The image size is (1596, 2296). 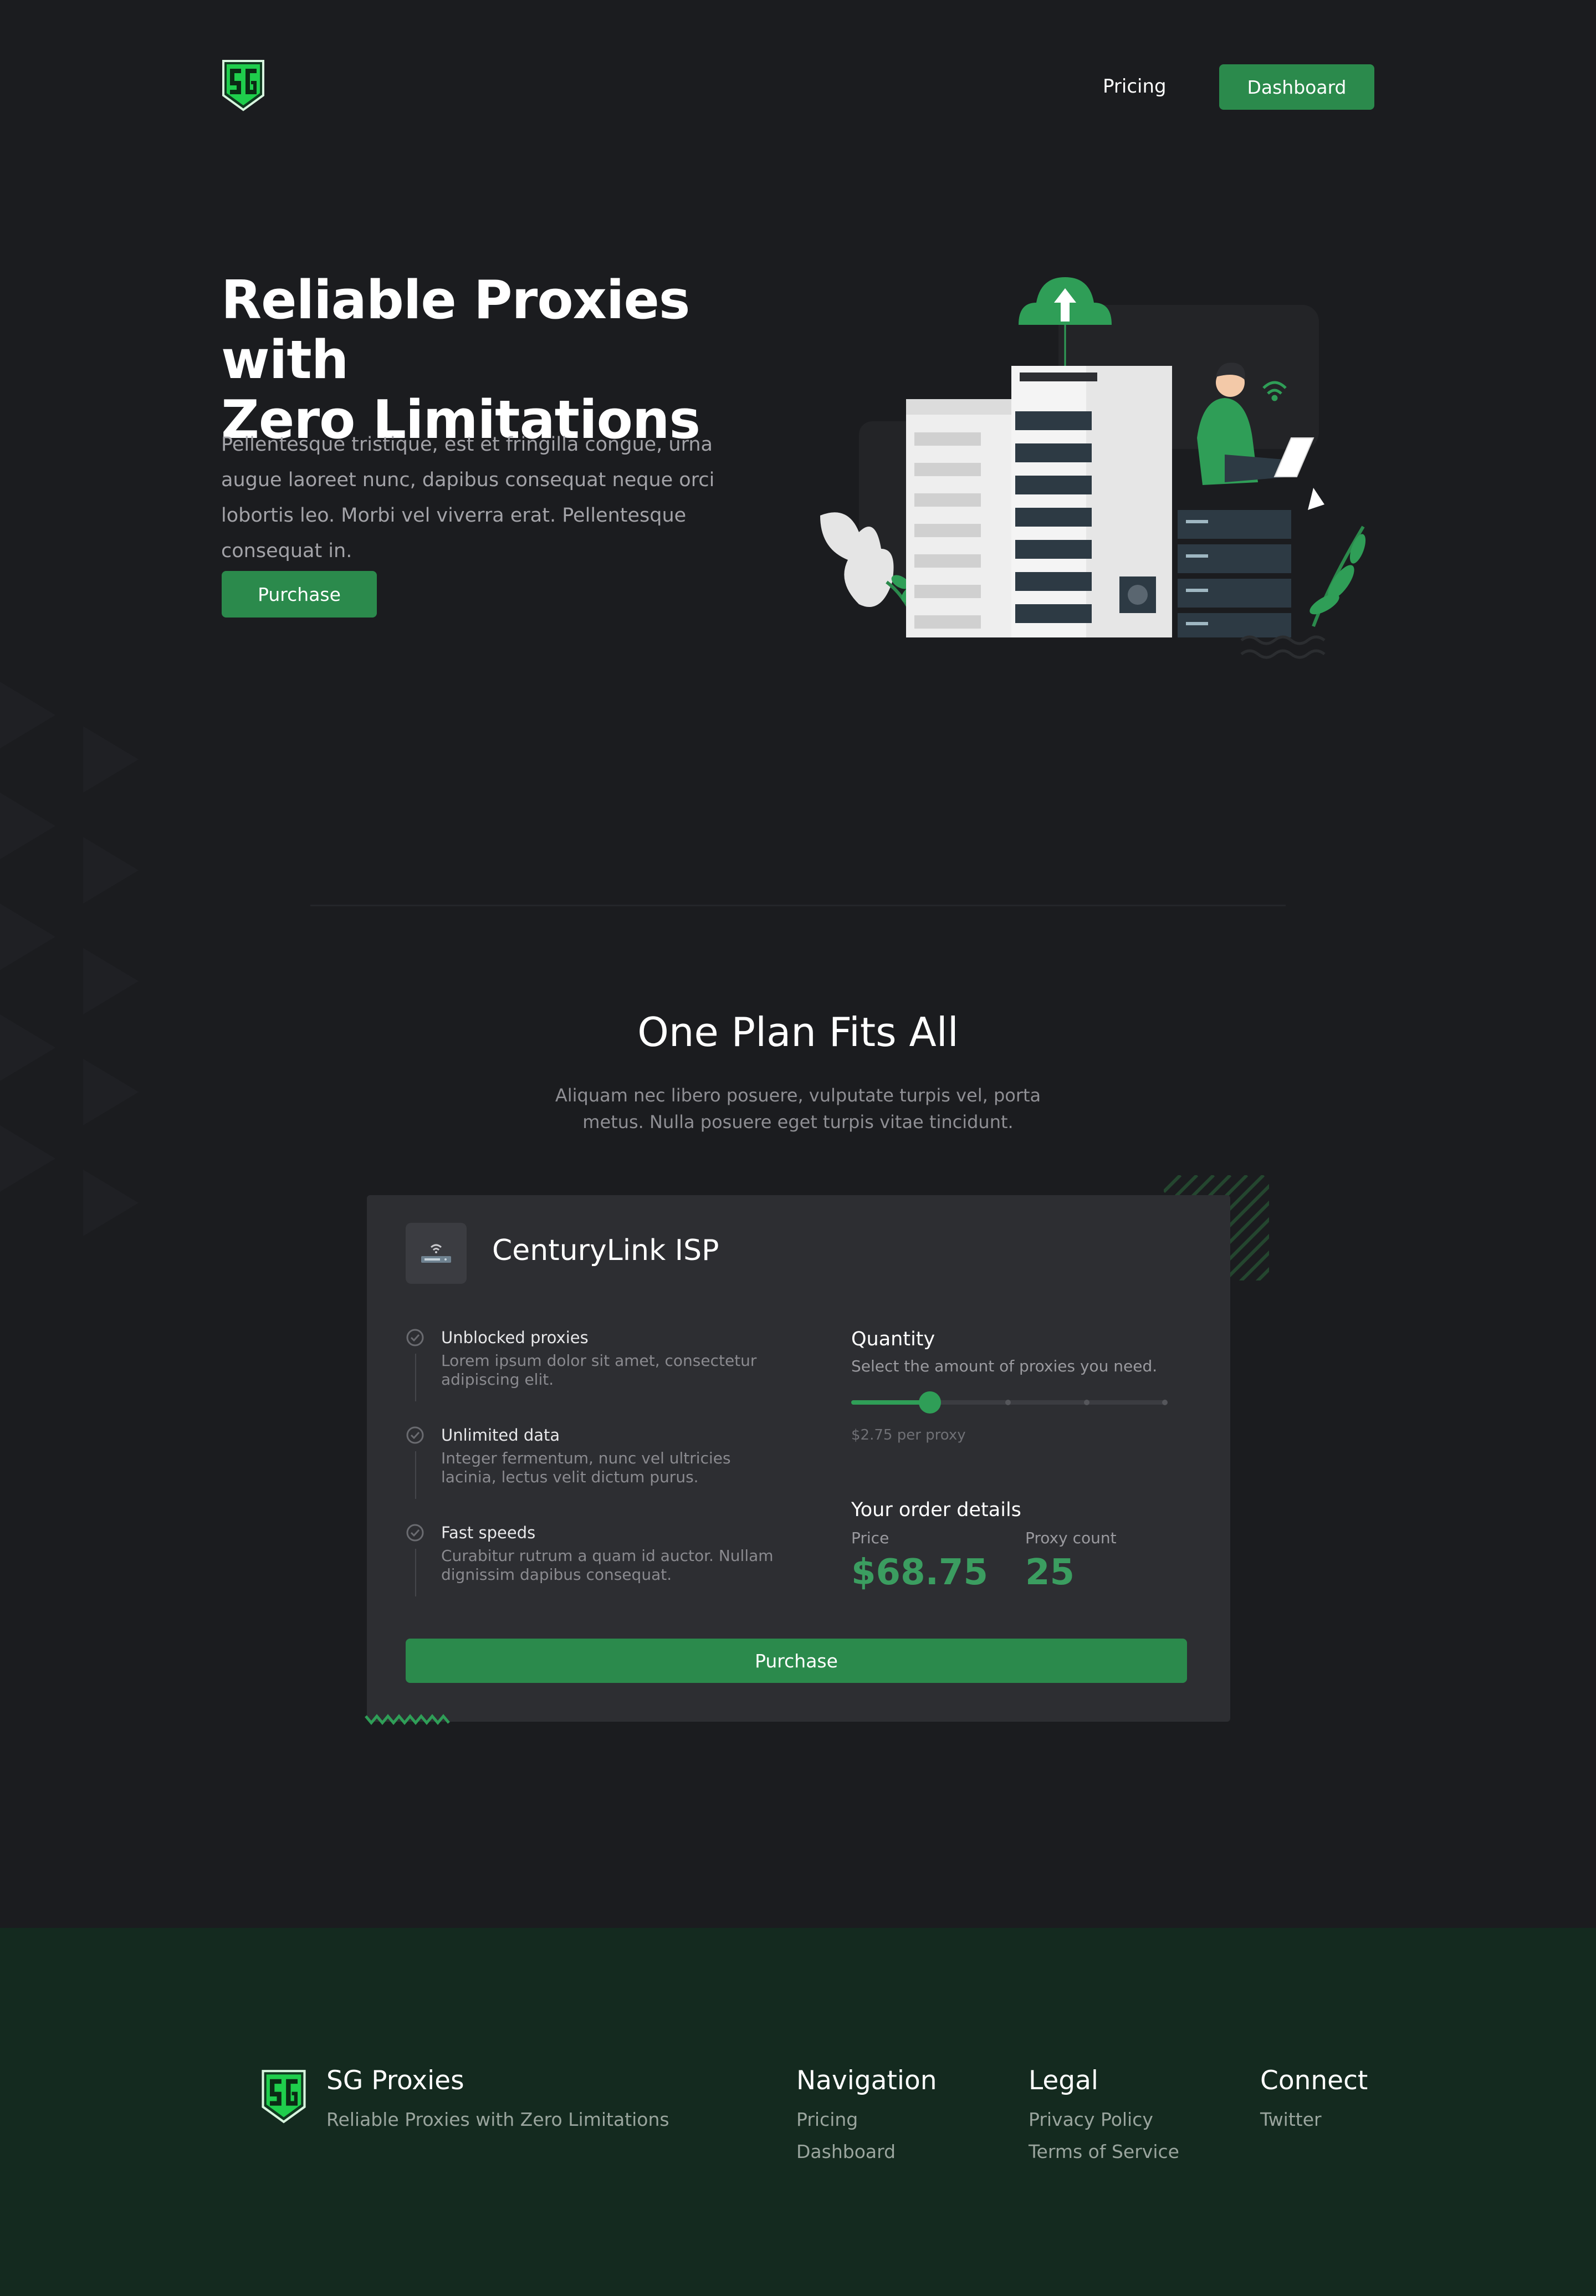 What do you see at coordinates (1091, 2119) in the screenshot?
I see `footer-link-privacy-policy: Privacy Policy` at bounding box center [1091, 2119].